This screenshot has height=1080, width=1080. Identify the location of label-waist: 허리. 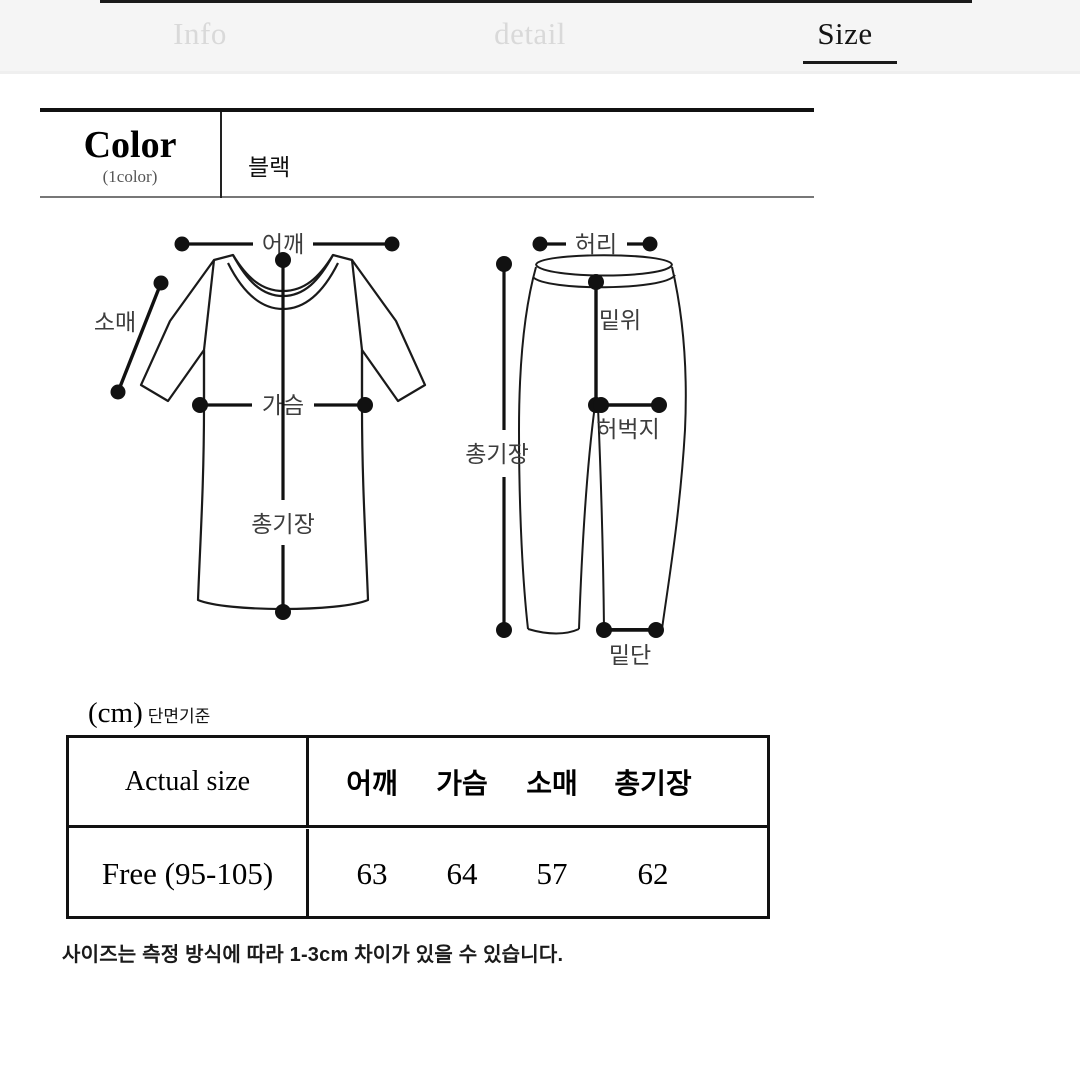
(596, 244).